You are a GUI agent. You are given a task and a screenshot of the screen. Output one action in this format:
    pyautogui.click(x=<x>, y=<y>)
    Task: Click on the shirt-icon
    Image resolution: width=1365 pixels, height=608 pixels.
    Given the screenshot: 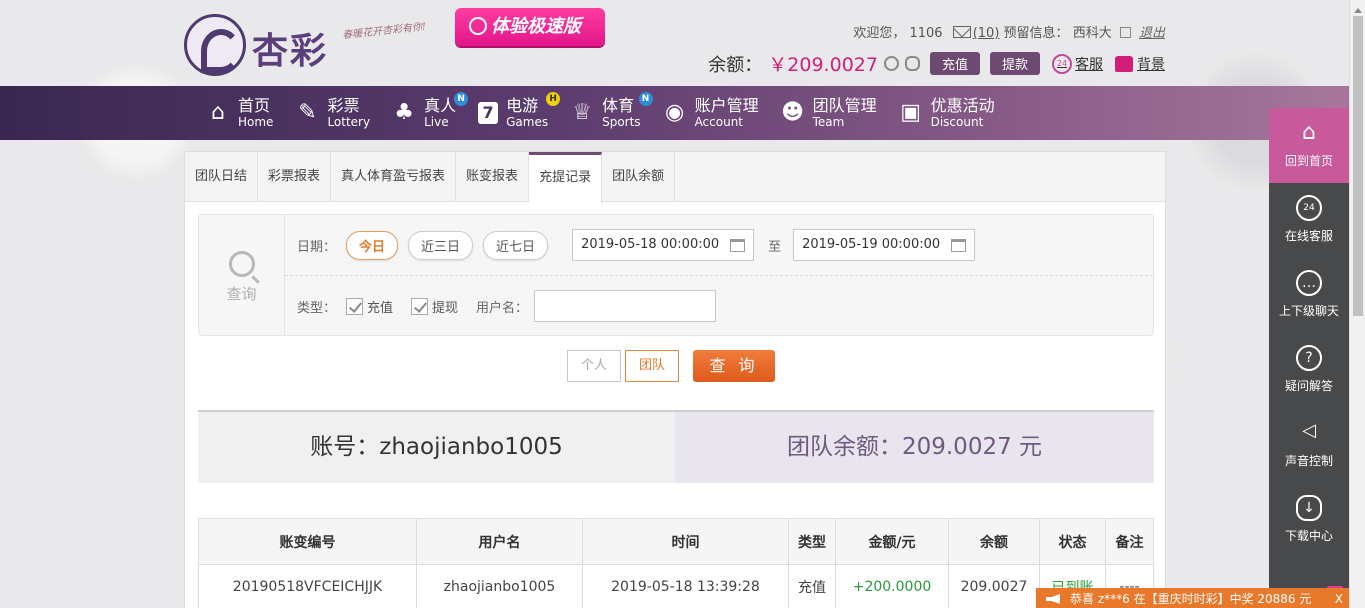 What is the action you would take?
    pyautogui.click(x=1124, y=63)
    